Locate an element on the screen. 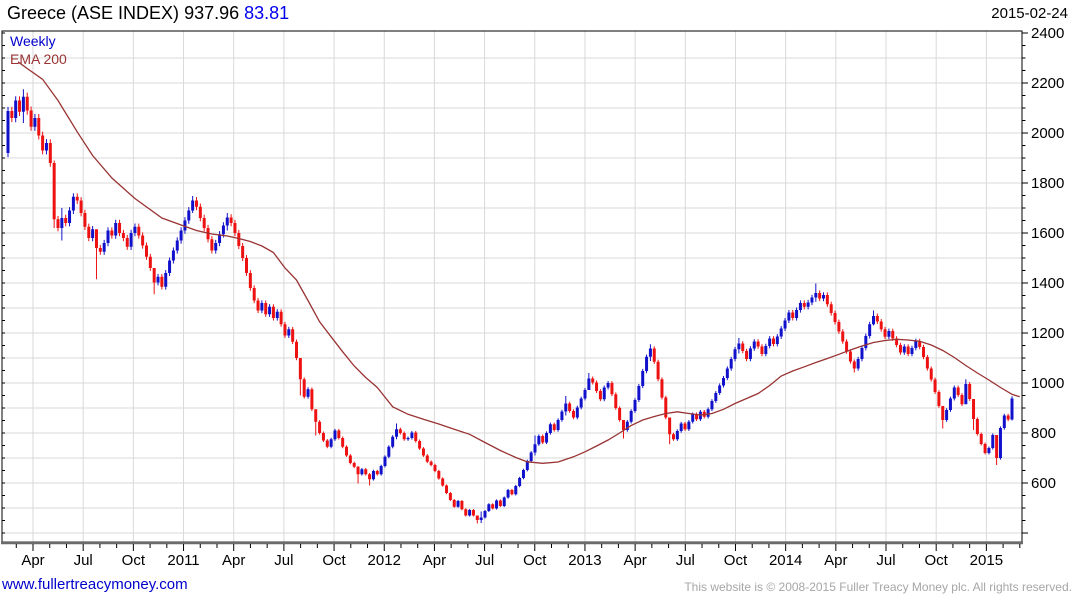  y-axis-label: 2000 is located at coordinates (1047, 133).